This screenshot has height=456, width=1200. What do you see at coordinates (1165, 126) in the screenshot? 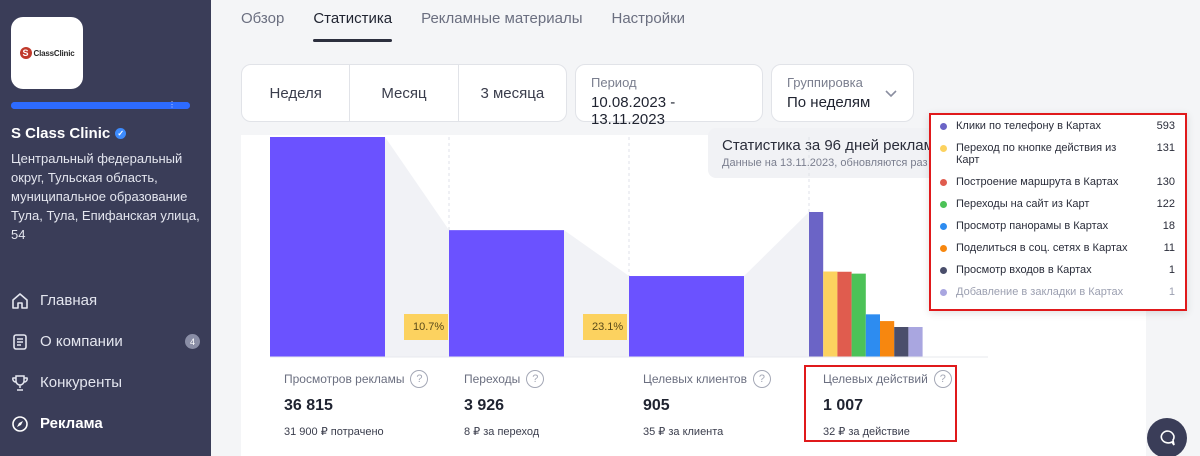
I see `legend-value: 593` at bounding box center [1165, 126].